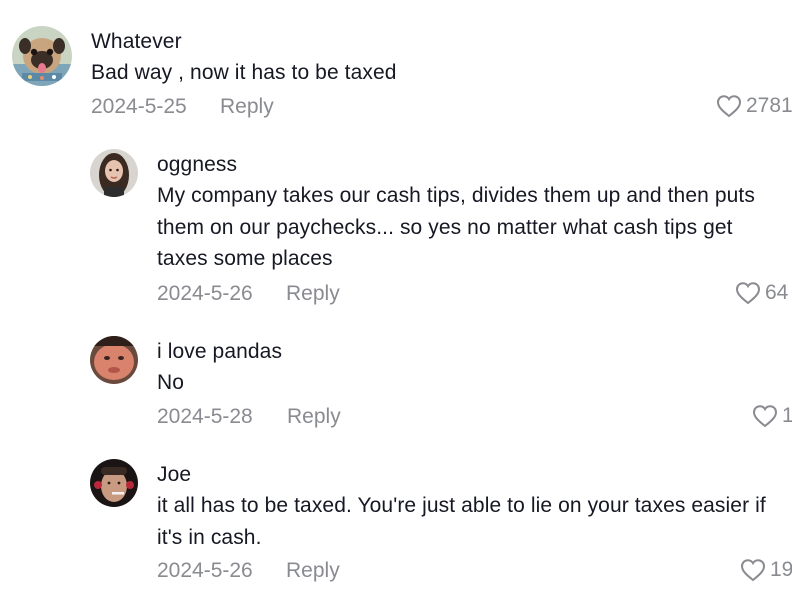 This screenshot has width=792, height=604. What do you see at coordinates (781, 569) in the screenshot?
I see `like-count: 19` at bounding box center [781, 569].